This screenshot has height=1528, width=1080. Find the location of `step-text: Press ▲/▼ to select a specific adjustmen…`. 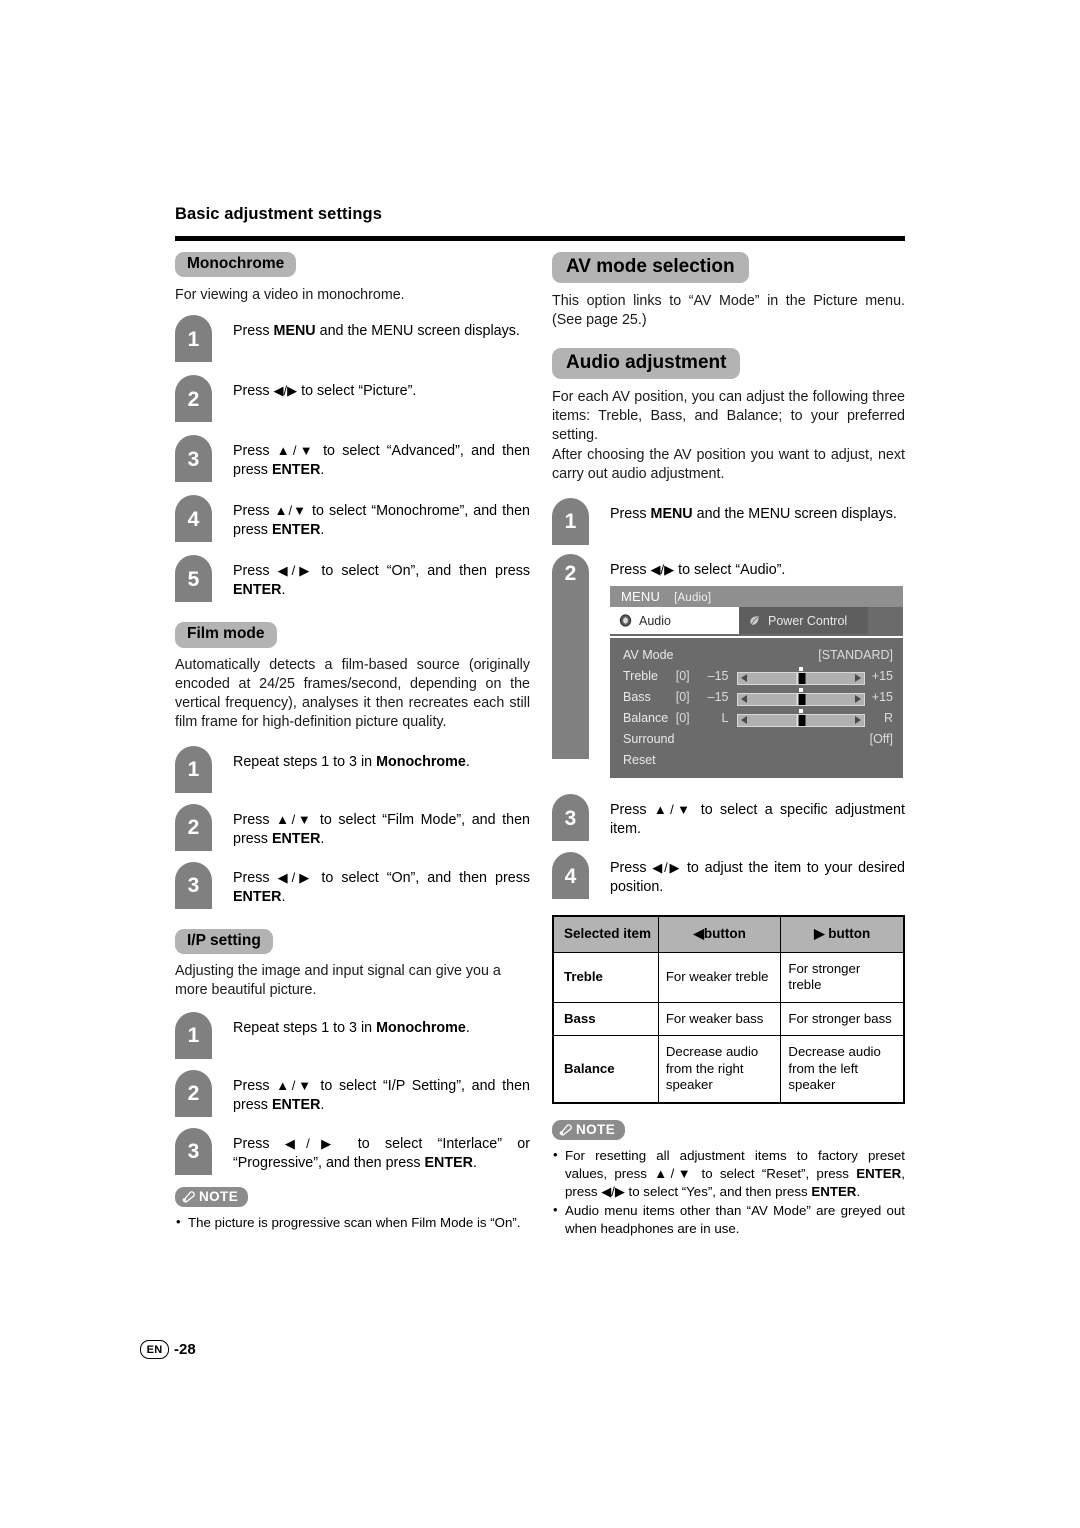

step-text: Press ▲/▼ to select a specific adjustmen… is located at coordinates (757, 820).